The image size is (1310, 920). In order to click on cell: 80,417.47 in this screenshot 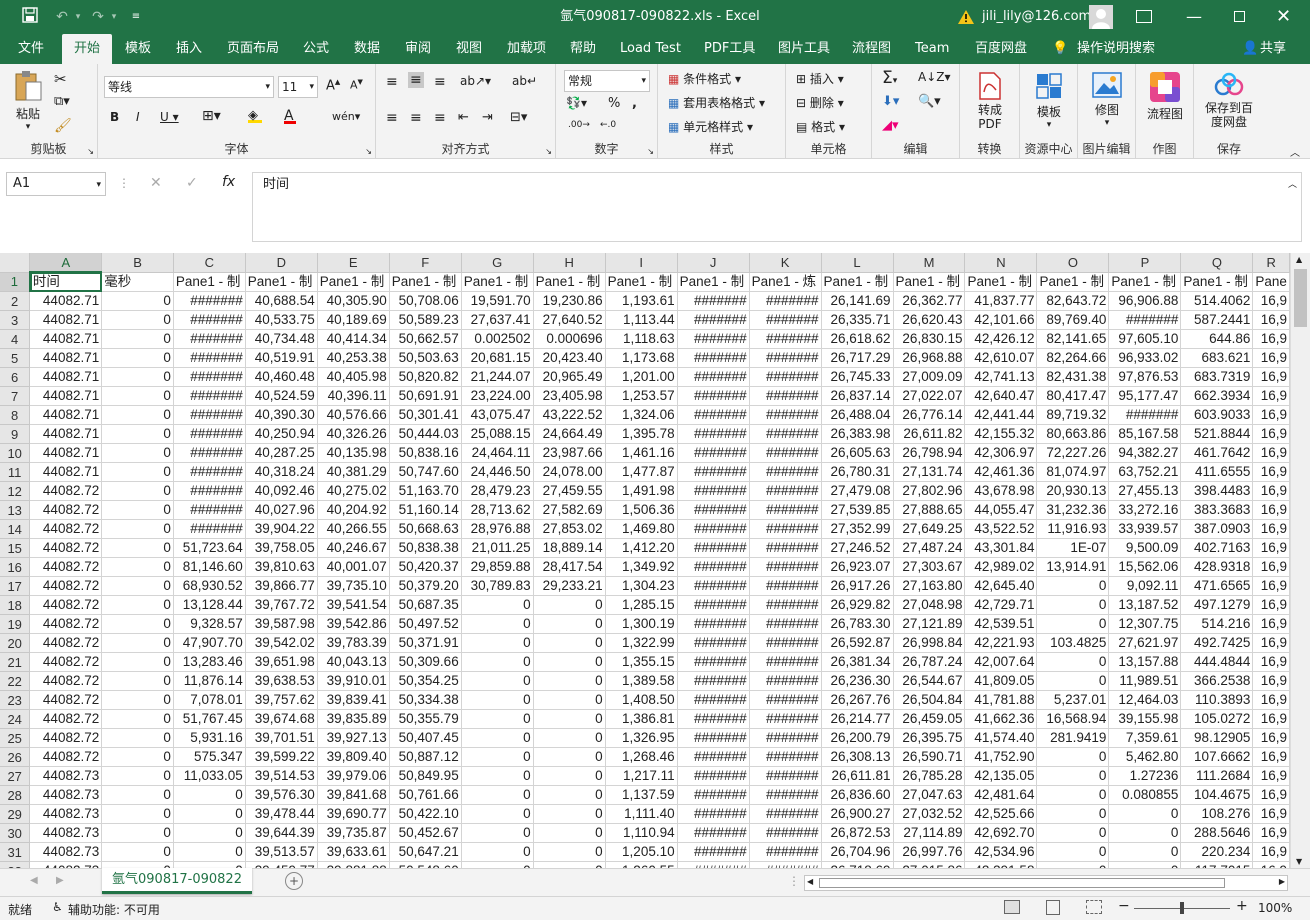, I will do `click(1073, 396)`.